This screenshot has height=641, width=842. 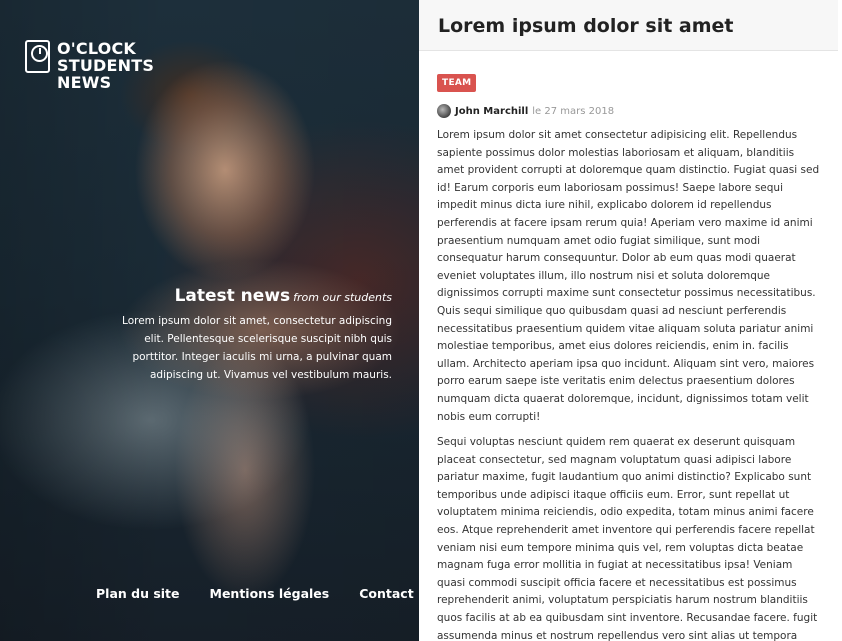 I want to click on footer-link-mentions-legales: Mentions légales, so click(x=270, y=593).